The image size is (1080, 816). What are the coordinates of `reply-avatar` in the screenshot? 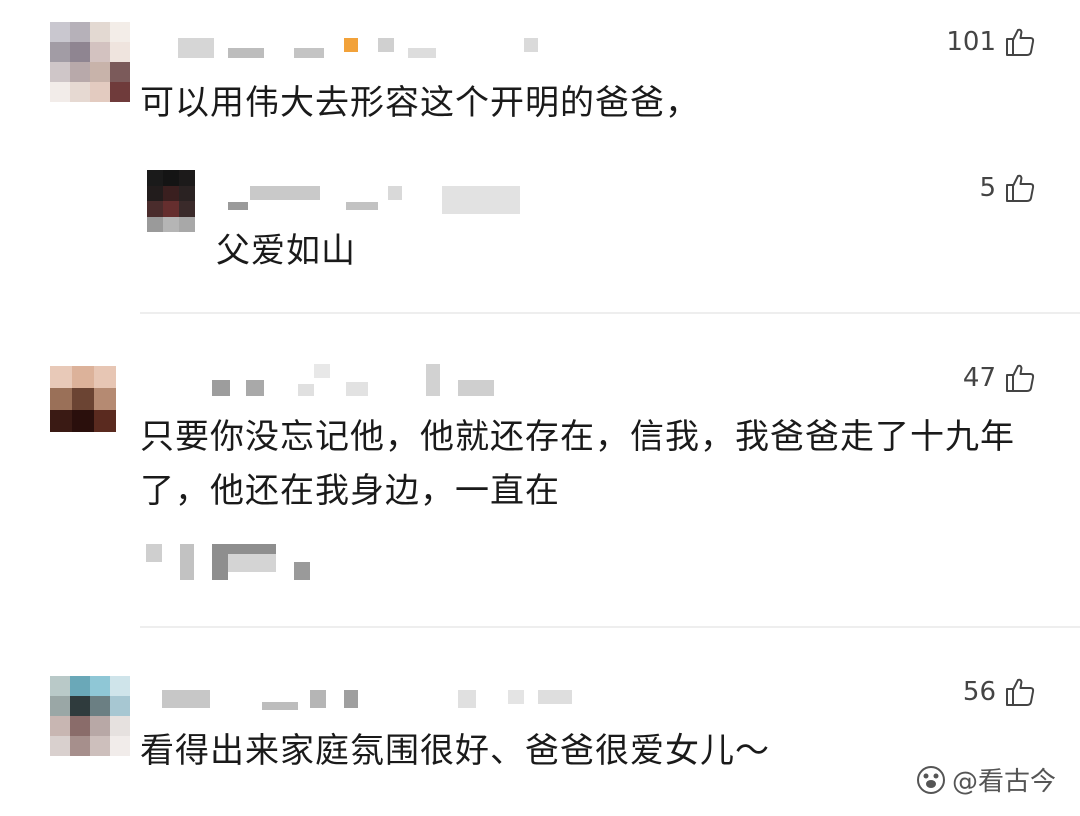 It's located at (171, 201).